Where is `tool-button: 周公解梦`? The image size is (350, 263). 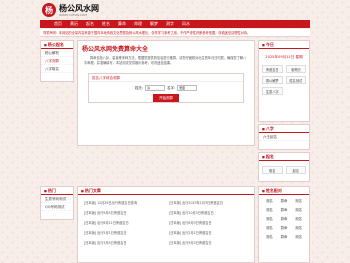 tool-button: 周公解梦 is located at coordinates (272, 80).